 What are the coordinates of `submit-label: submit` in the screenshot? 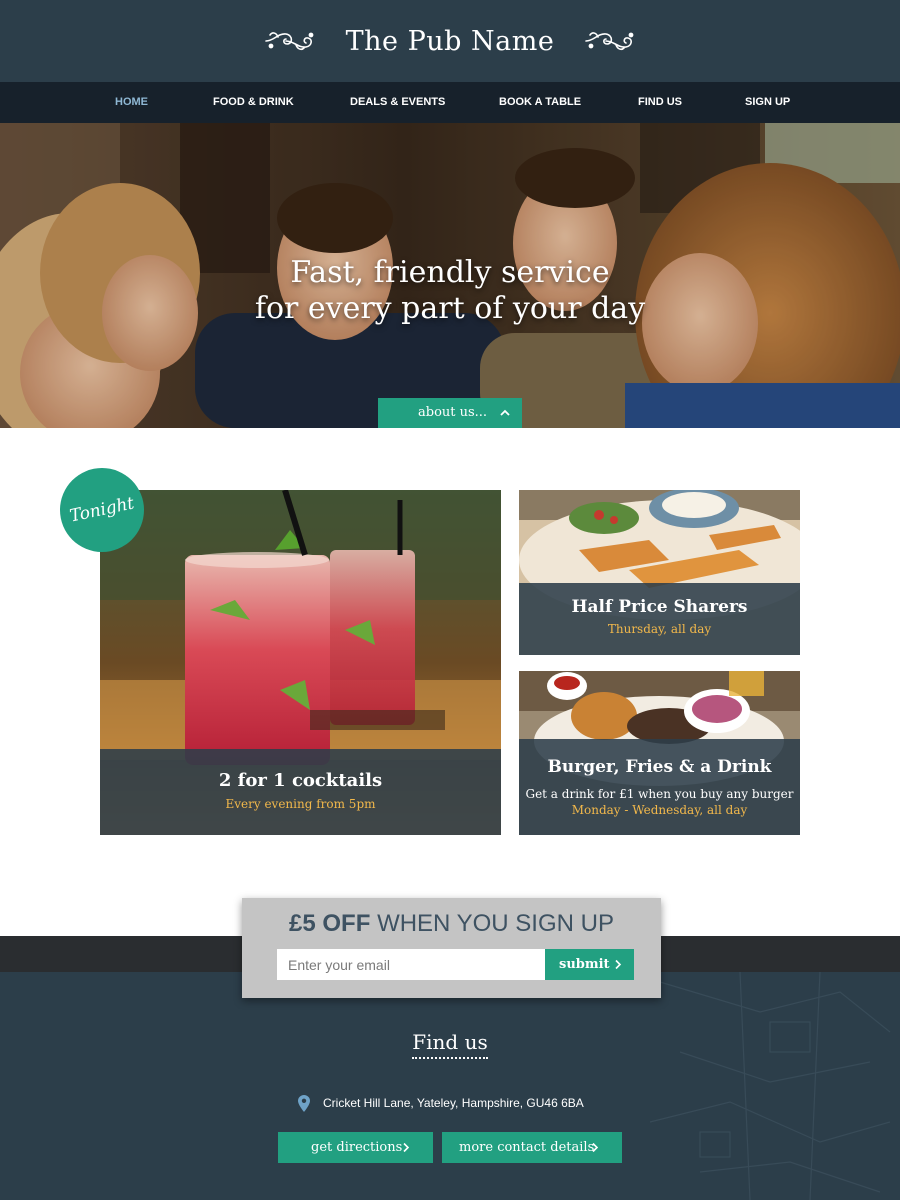 It's located at (584, 964).